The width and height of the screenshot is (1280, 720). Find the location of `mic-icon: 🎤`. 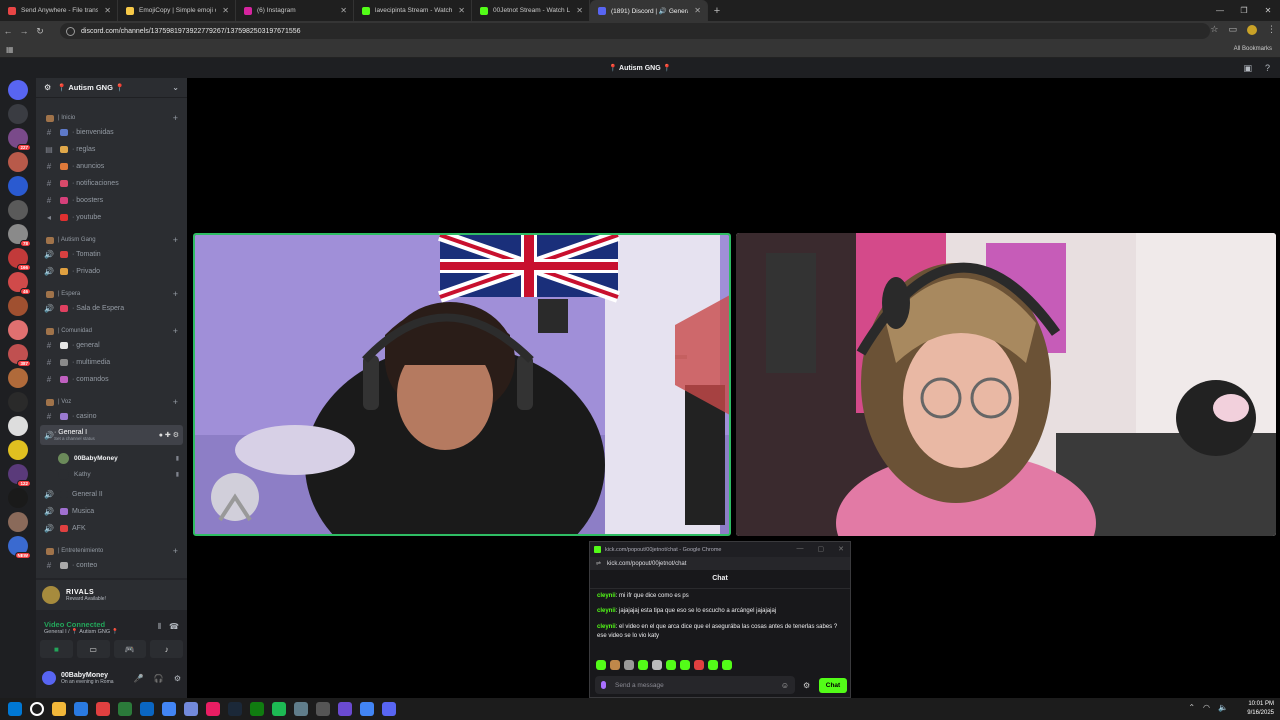

mic-icon: 🎤 is located at coordinates (139, 678).